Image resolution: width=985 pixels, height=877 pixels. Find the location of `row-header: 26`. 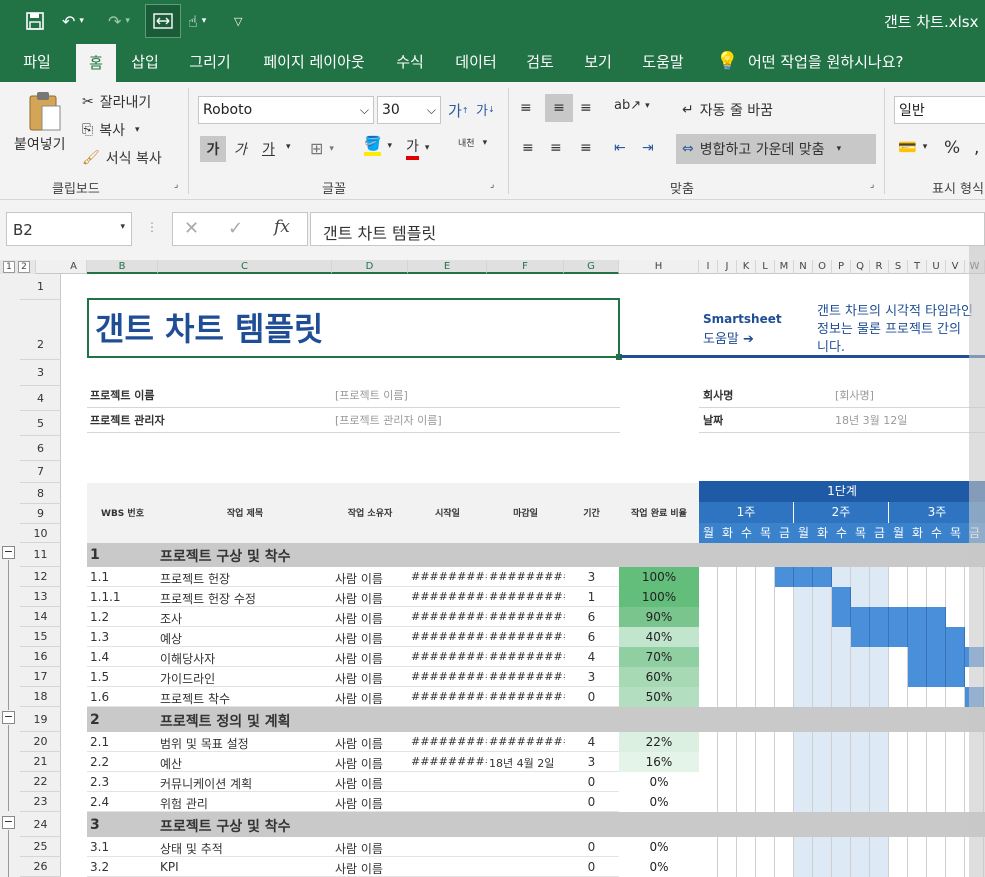

row-header: 26 is located at coordinates (40, 867).